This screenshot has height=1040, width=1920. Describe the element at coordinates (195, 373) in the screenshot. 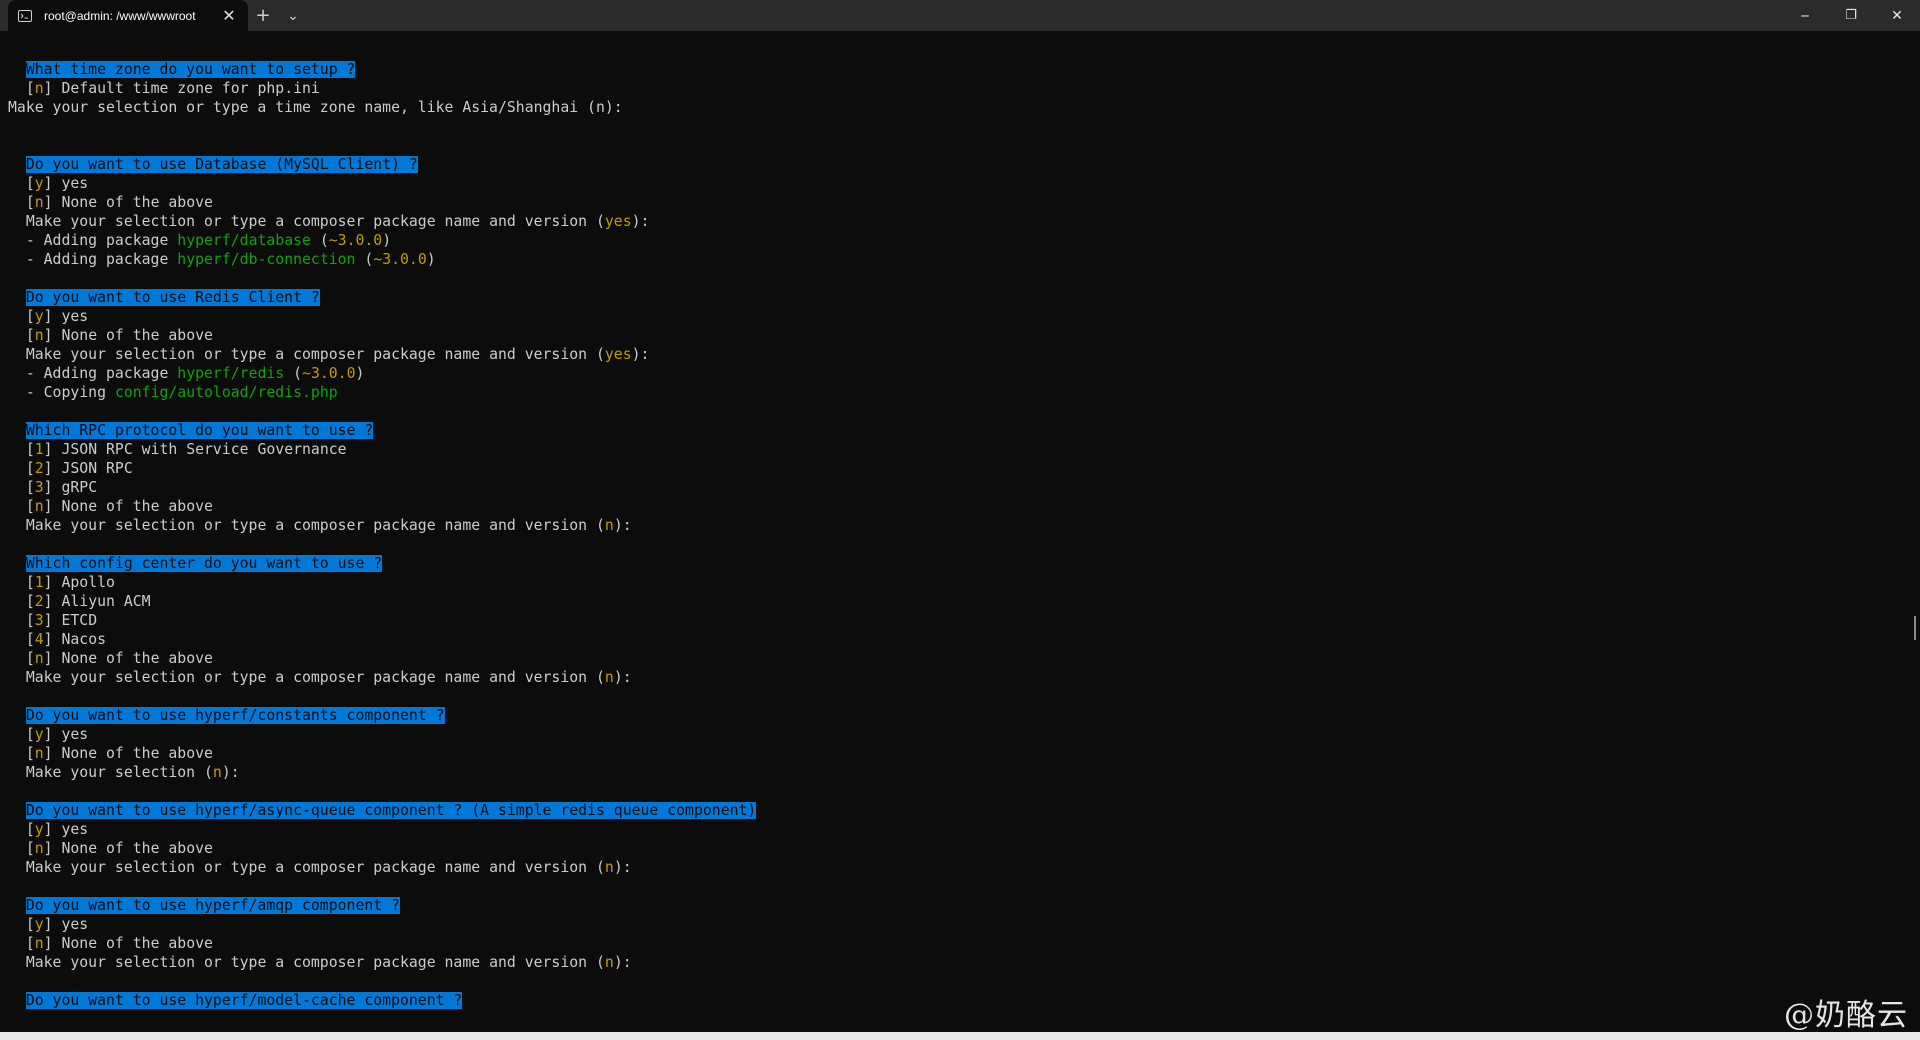

I see `package-line: - Adding package hyperf/redis (~3.0.0)` at that location.